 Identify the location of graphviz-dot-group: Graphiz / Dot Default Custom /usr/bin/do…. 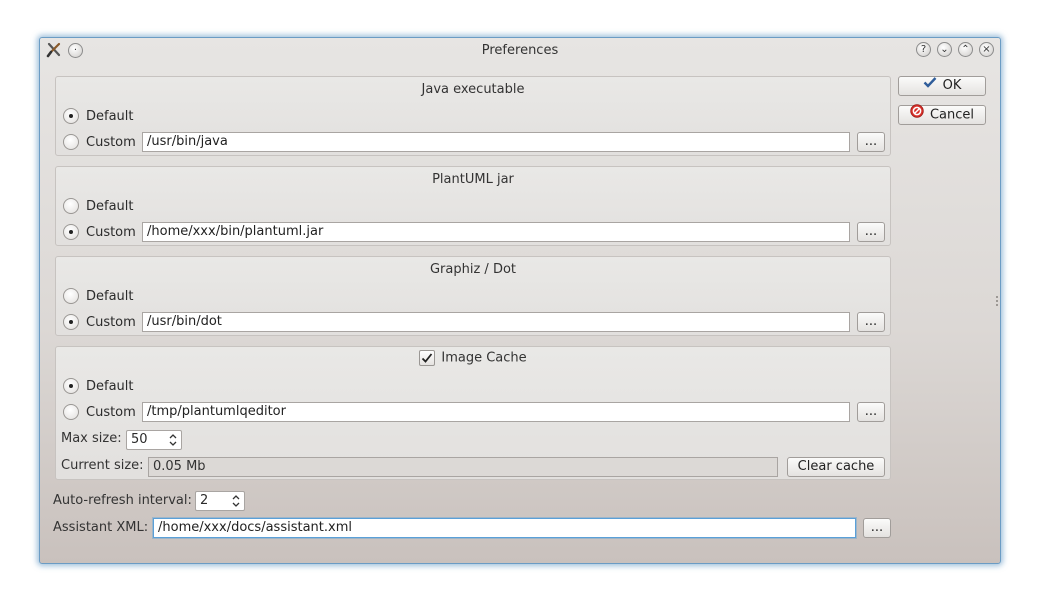
(473, 296).